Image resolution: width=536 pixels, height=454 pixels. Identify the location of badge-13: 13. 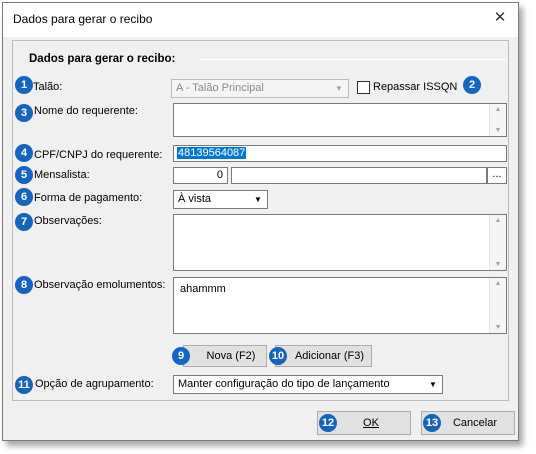
(432, 423).